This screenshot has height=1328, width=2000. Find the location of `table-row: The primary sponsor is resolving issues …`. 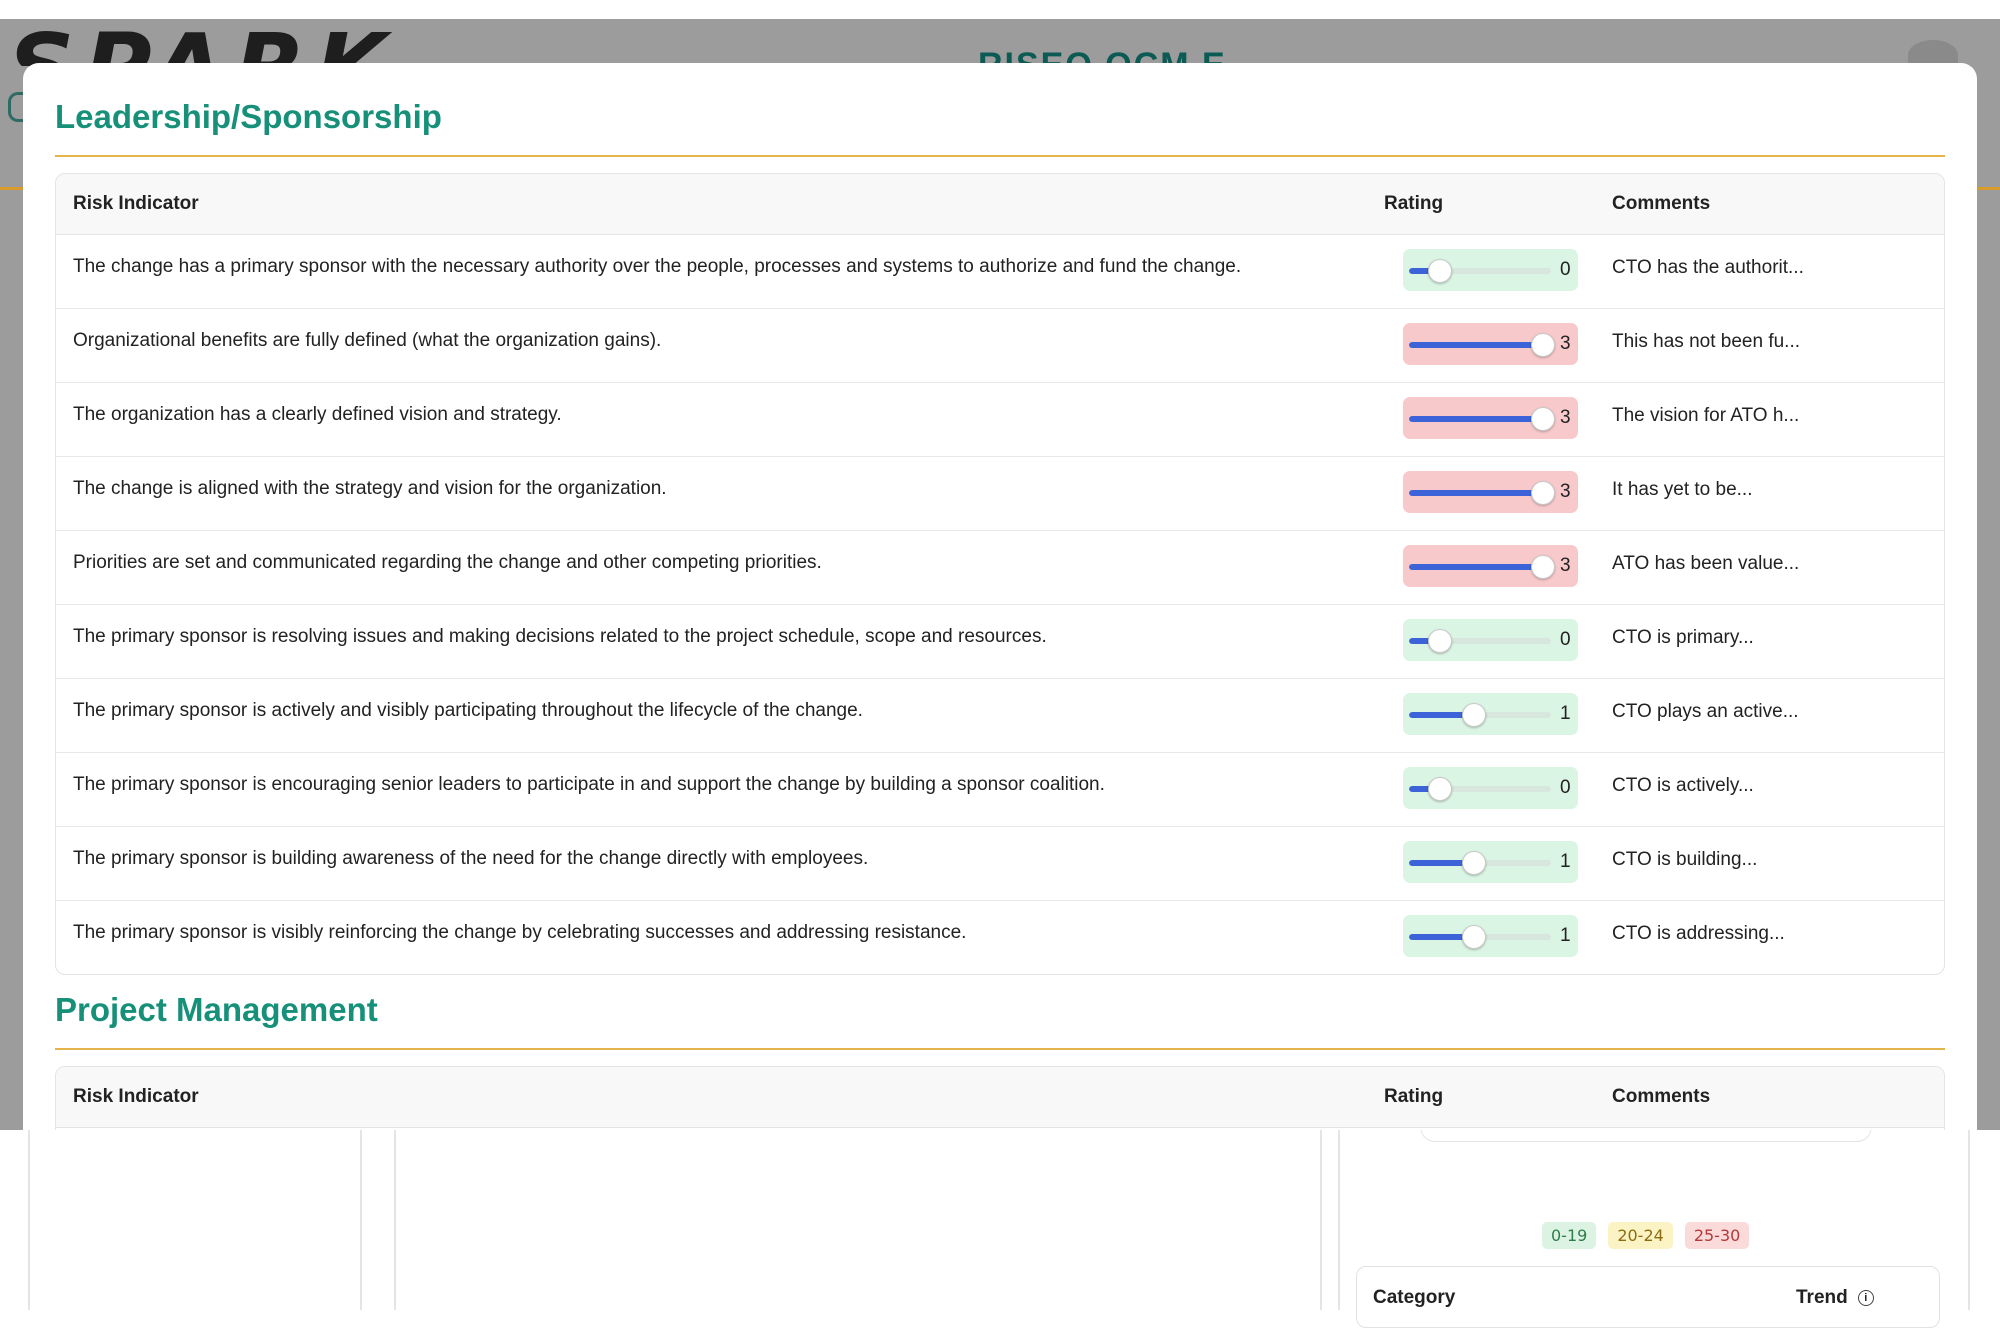

table-row: The primary sponsor is resolving issues … is located at coordinates (1000, 642).